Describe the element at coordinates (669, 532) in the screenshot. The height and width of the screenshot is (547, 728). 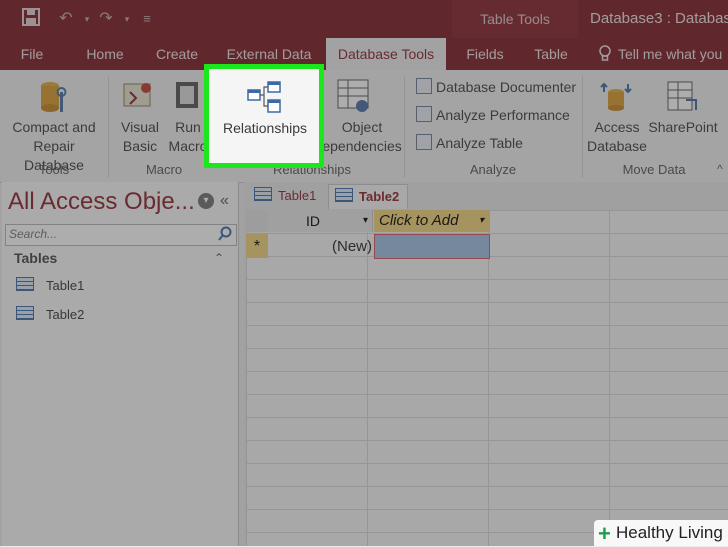
I see `watermark-text: Healthy Living` at that location.